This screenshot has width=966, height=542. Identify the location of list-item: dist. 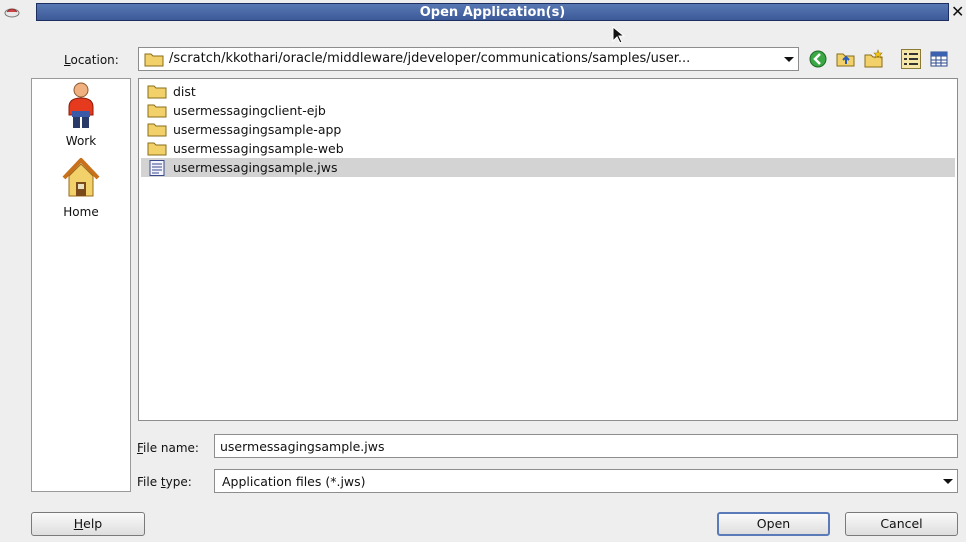
(548, 91).